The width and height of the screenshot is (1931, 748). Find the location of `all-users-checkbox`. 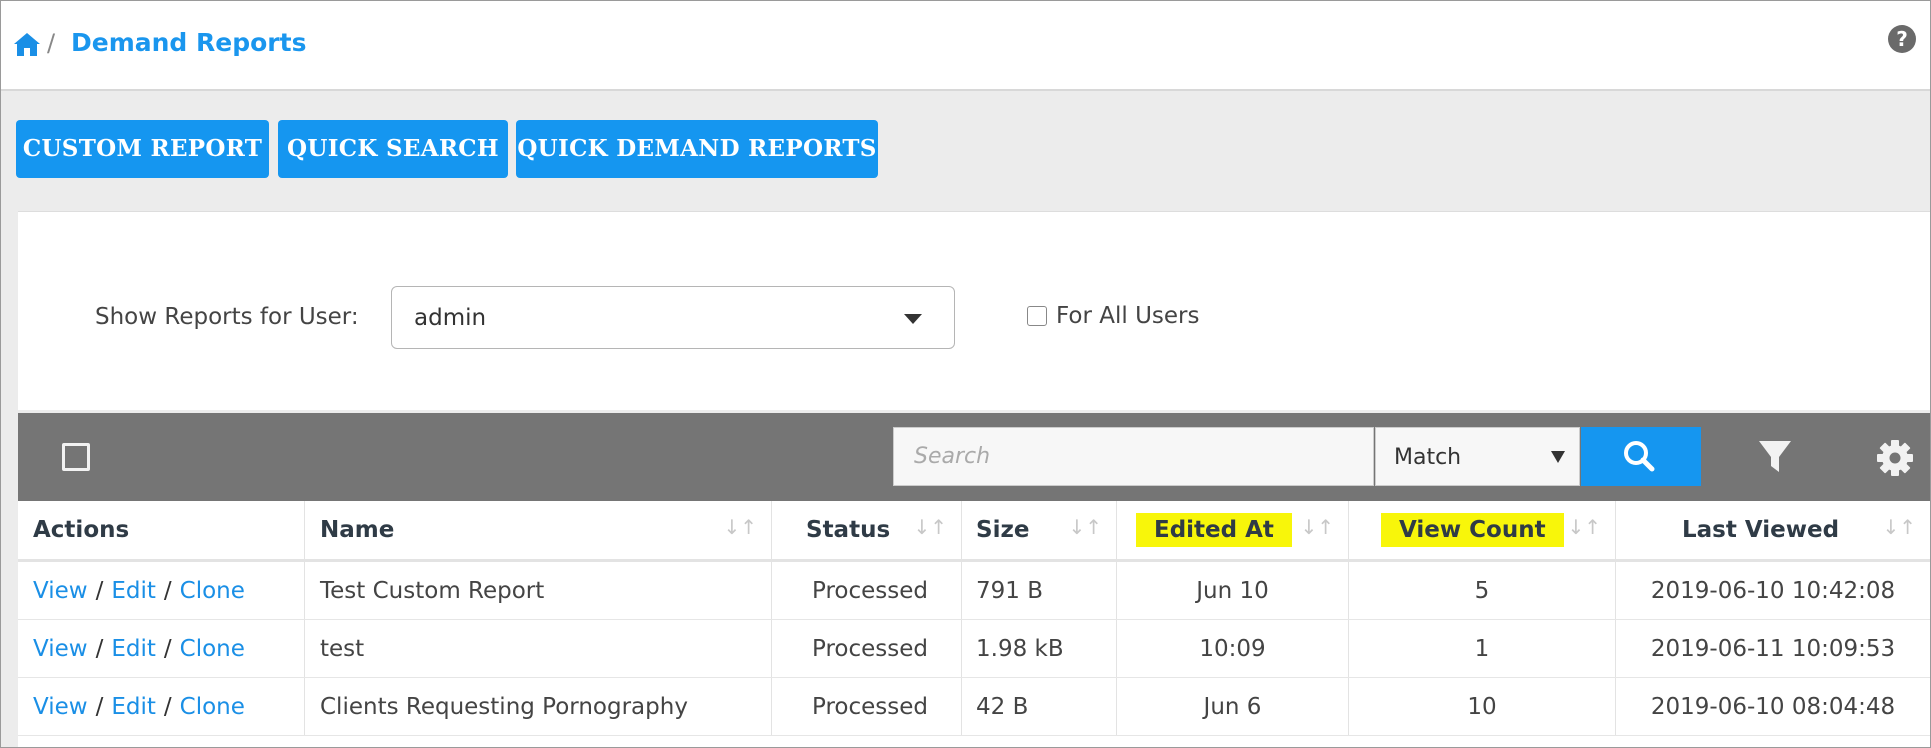

all-users-checkbox is located at coordinates (1037, 316).